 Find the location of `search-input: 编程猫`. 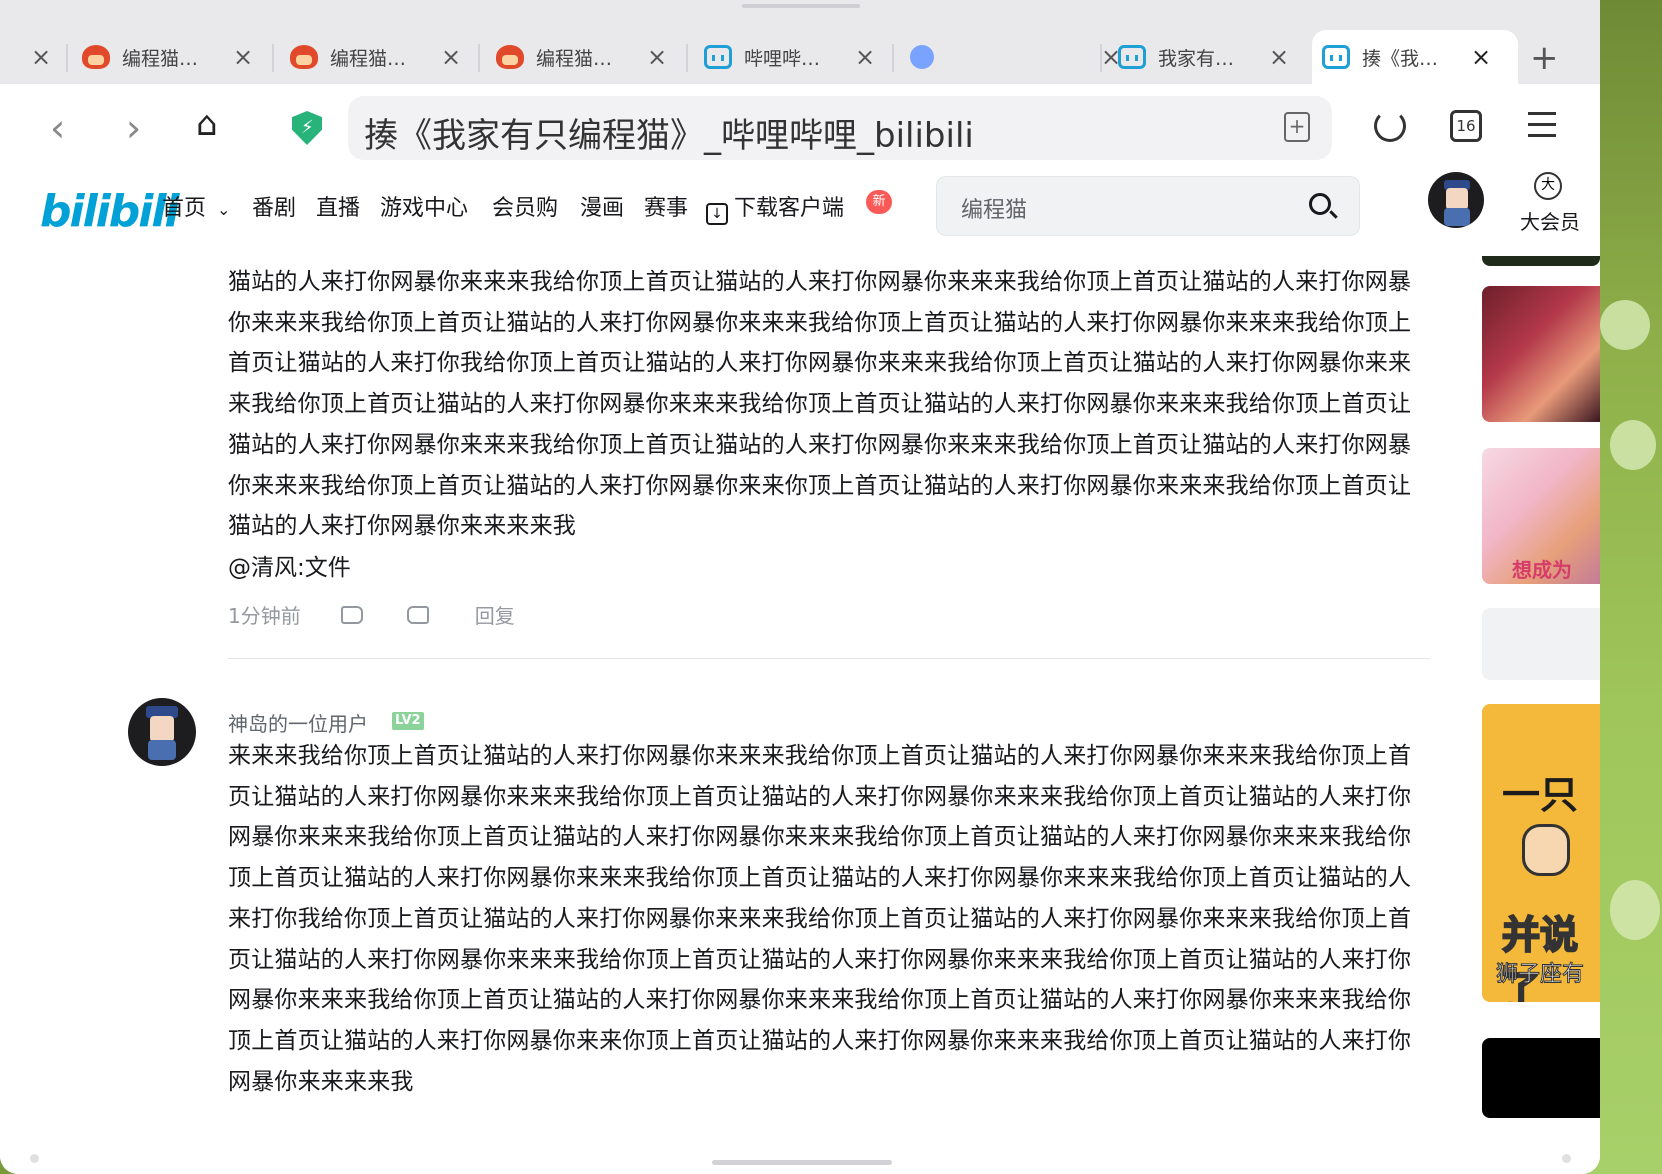

search-input: 编程猫 is located at coordinates (994, 208).